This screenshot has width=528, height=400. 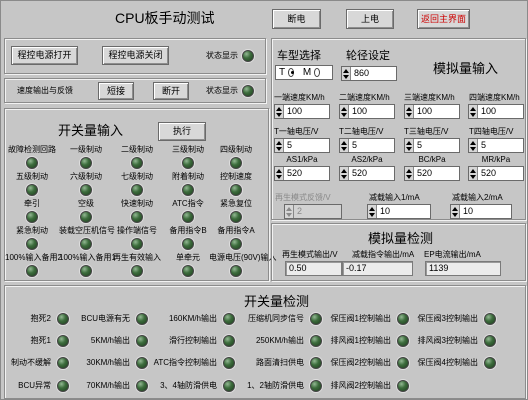 What do you see at coordinates (182, 131) in the screenshot?
I see `execute-button: 执行` at bounding box center [182, 131].